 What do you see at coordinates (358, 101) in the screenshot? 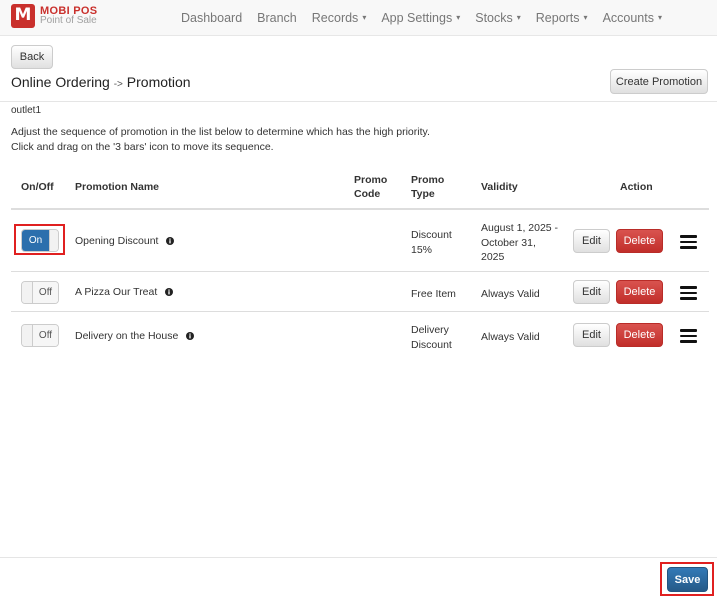
I see `divider` at bounding box center [358, 101].